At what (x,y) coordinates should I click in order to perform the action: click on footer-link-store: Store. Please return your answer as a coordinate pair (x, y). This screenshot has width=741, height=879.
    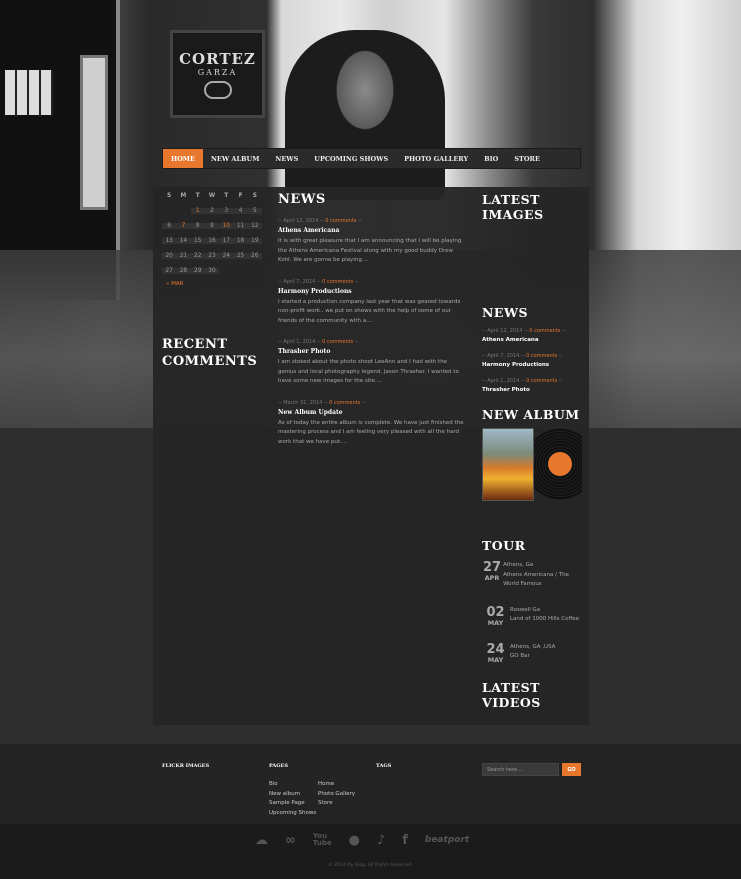
    Looking at the image, I should click on (336, 804).